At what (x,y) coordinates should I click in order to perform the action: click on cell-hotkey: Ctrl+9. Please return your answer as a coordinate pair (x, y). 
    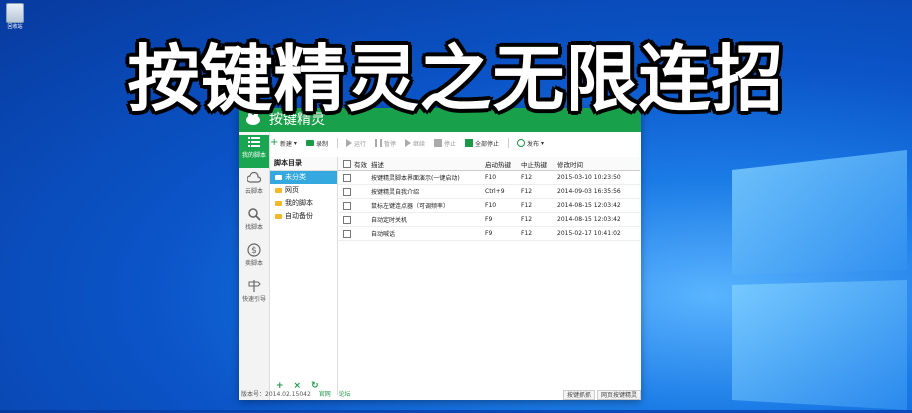
    Looking at the image, I should click on (495, 191).